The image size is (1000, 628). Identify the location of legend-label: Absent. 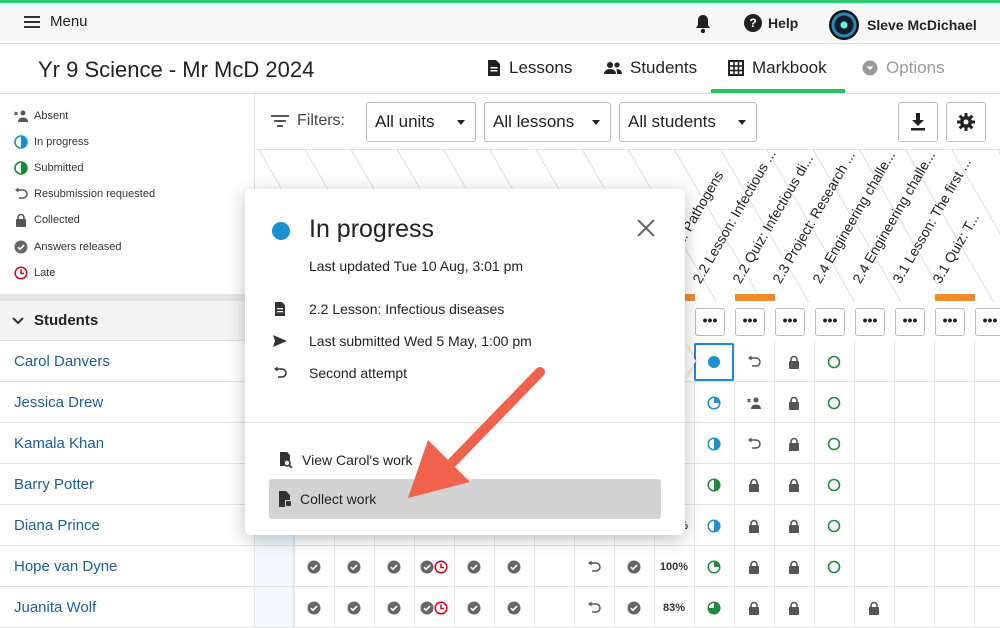
(51, 116).